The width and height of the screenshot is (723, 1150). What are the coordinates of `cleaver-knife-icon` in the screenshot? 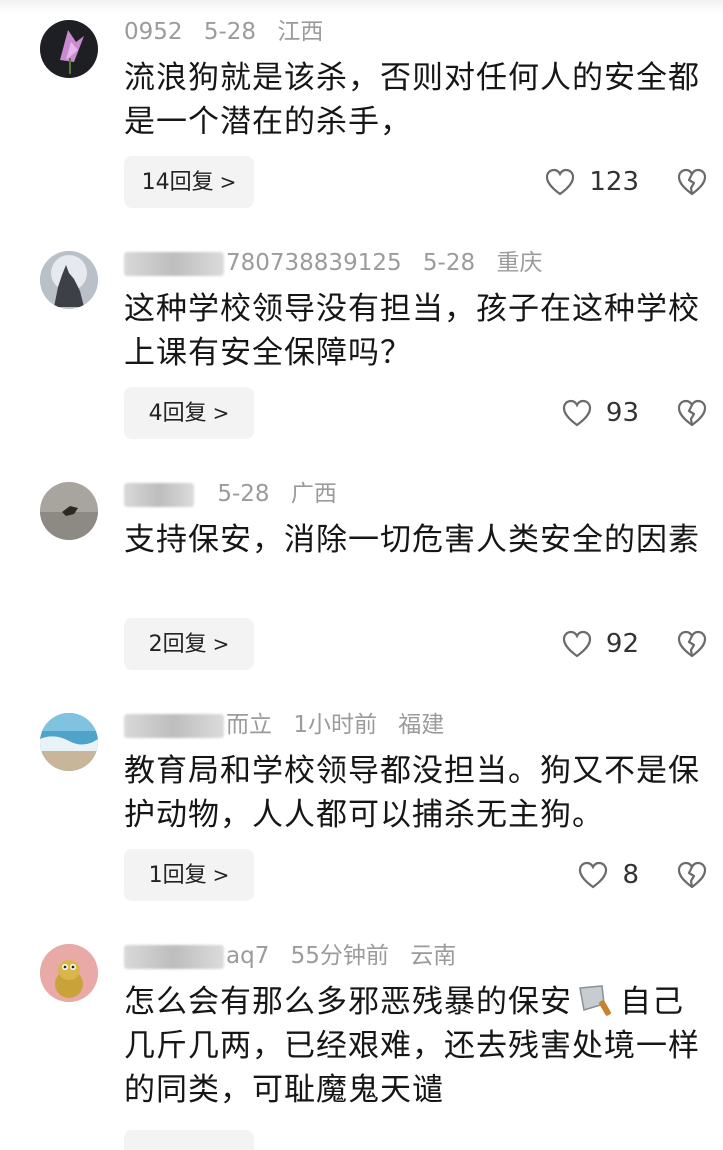 It's located at (595, 1000).